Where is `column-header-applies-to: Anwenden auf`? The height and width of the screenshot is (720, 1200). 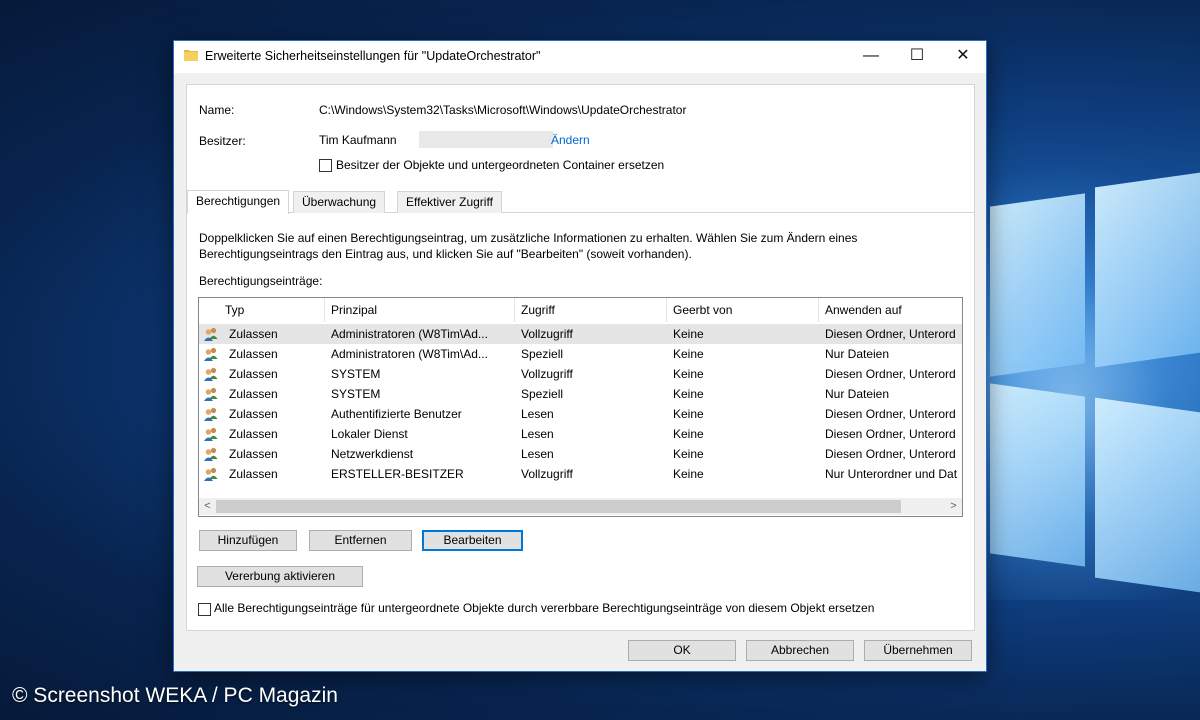
column-header-applies-to: Anwenden auf is located at coordinates (890, 310).